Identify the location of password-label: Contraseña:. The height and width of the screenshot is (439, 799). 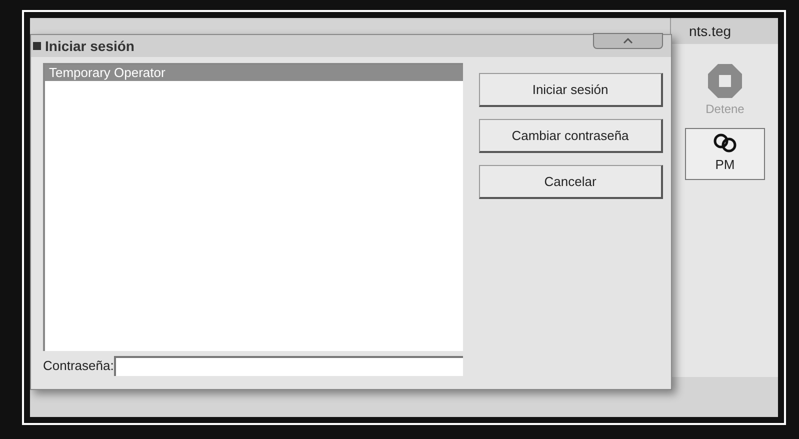
(78, 366).